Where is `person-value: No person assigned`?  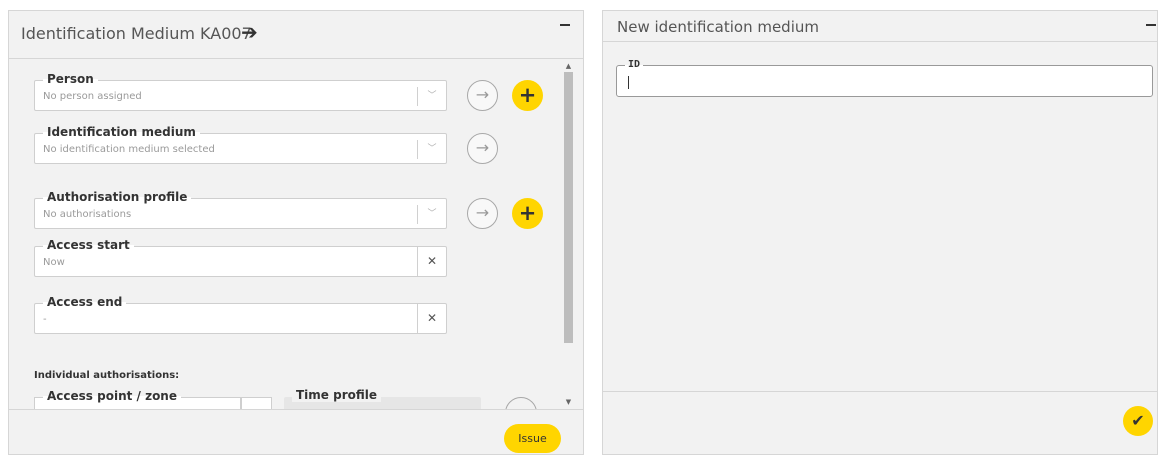
person-value: No person assigned is located at coordinates (92, 96).